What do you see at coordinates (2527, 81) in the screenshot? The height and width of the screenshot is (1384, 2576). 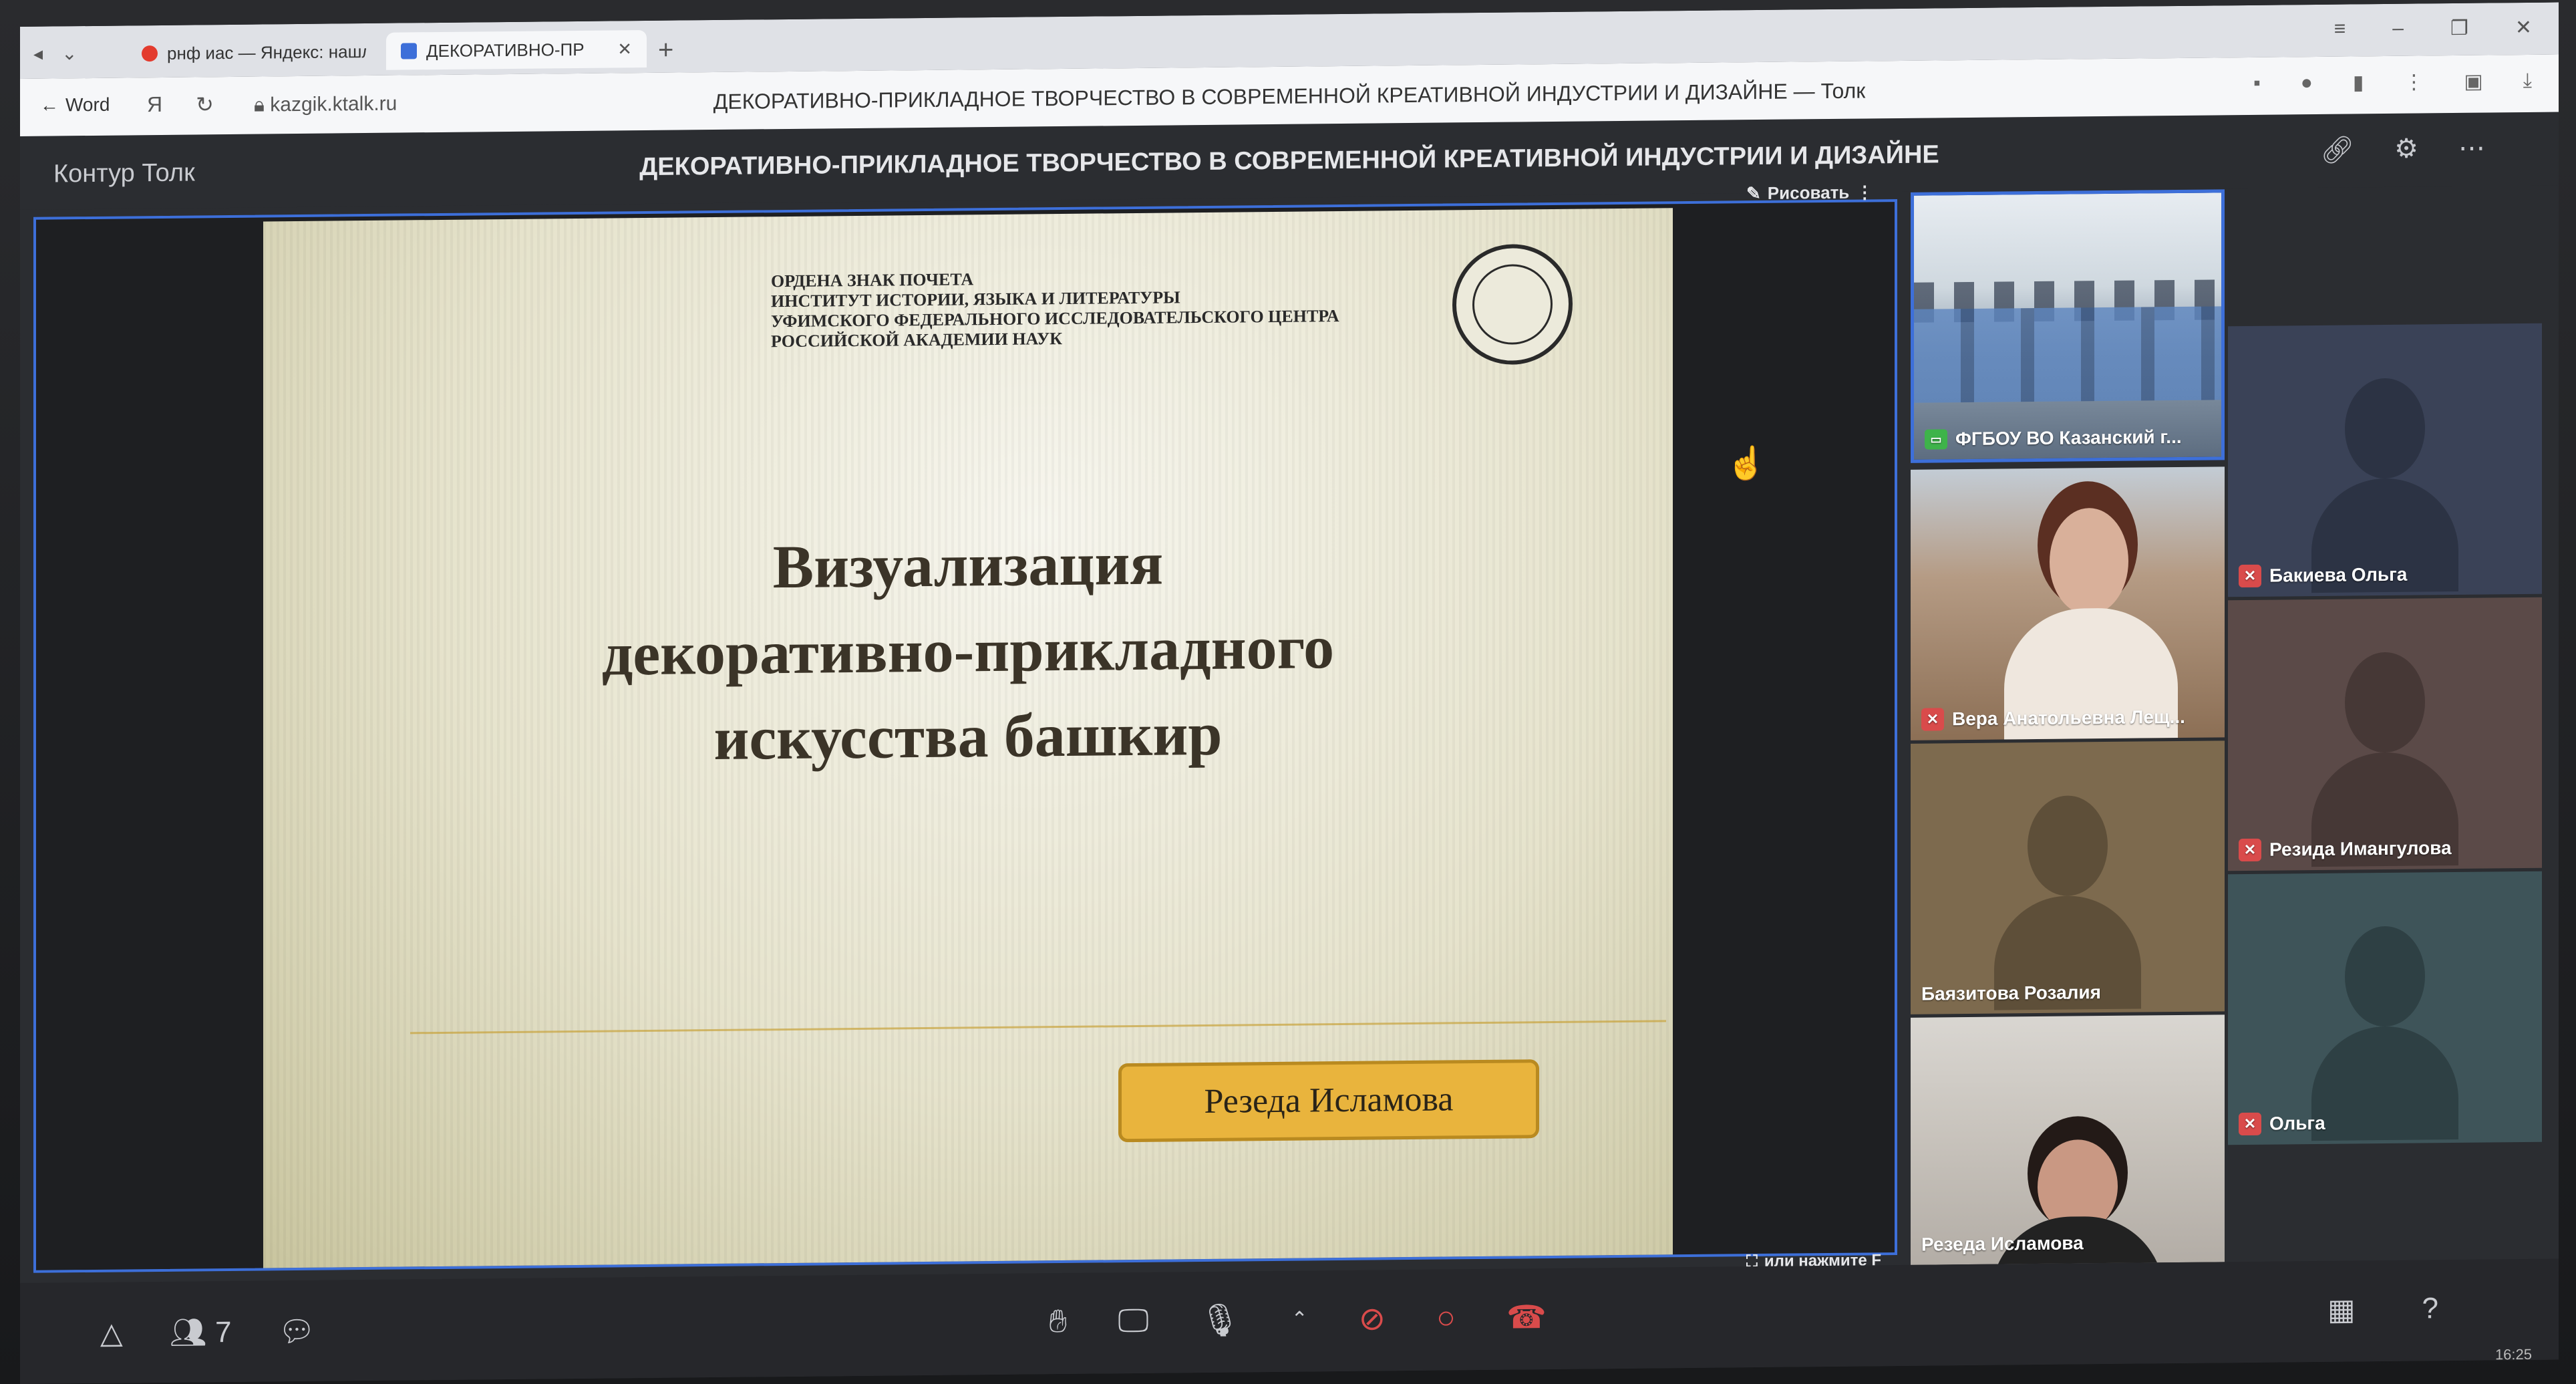 I see `download-icon: ⤓` at bounding box center [2527, 81].